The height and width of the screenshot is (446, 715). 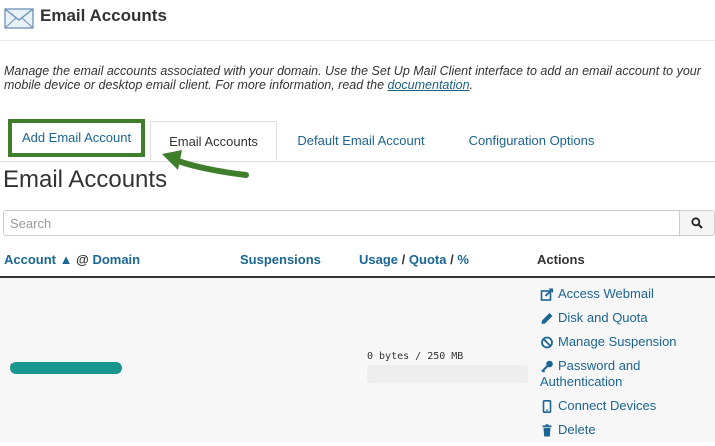 I want to click on actions-header: Actions, so click(x=561, y=259).